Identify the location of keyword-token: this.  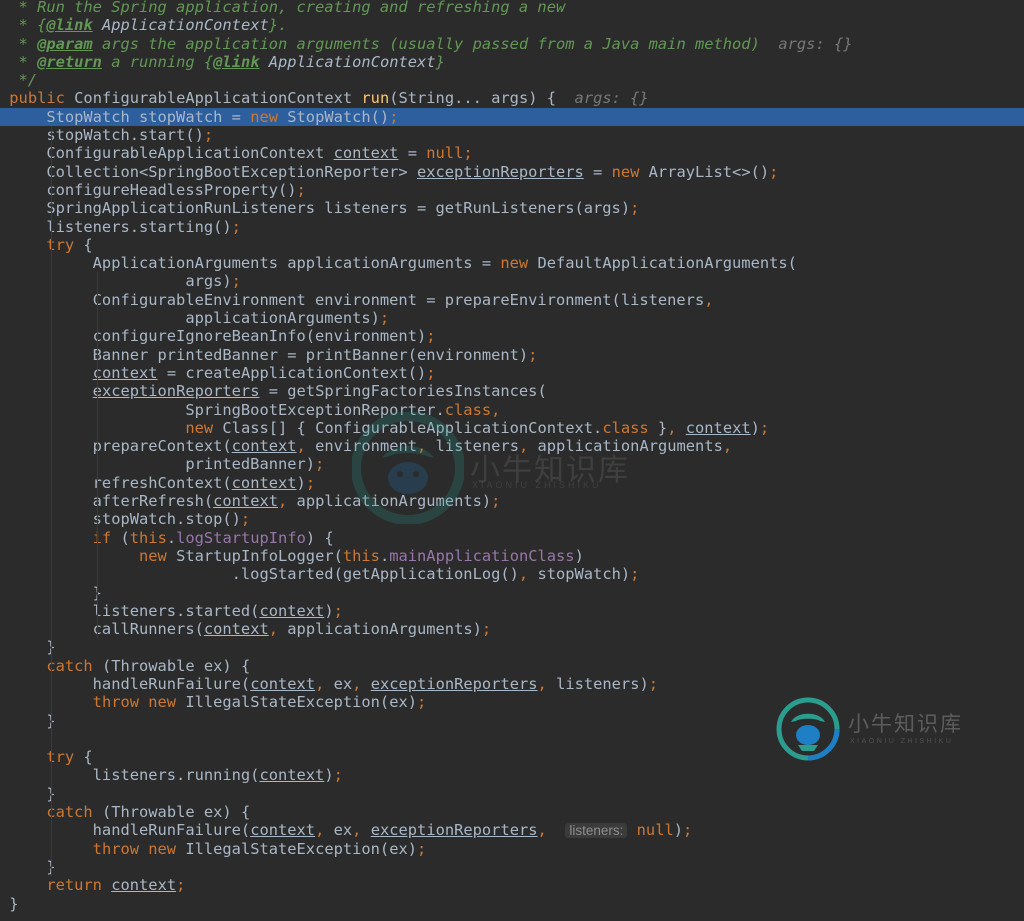
(361, 555).